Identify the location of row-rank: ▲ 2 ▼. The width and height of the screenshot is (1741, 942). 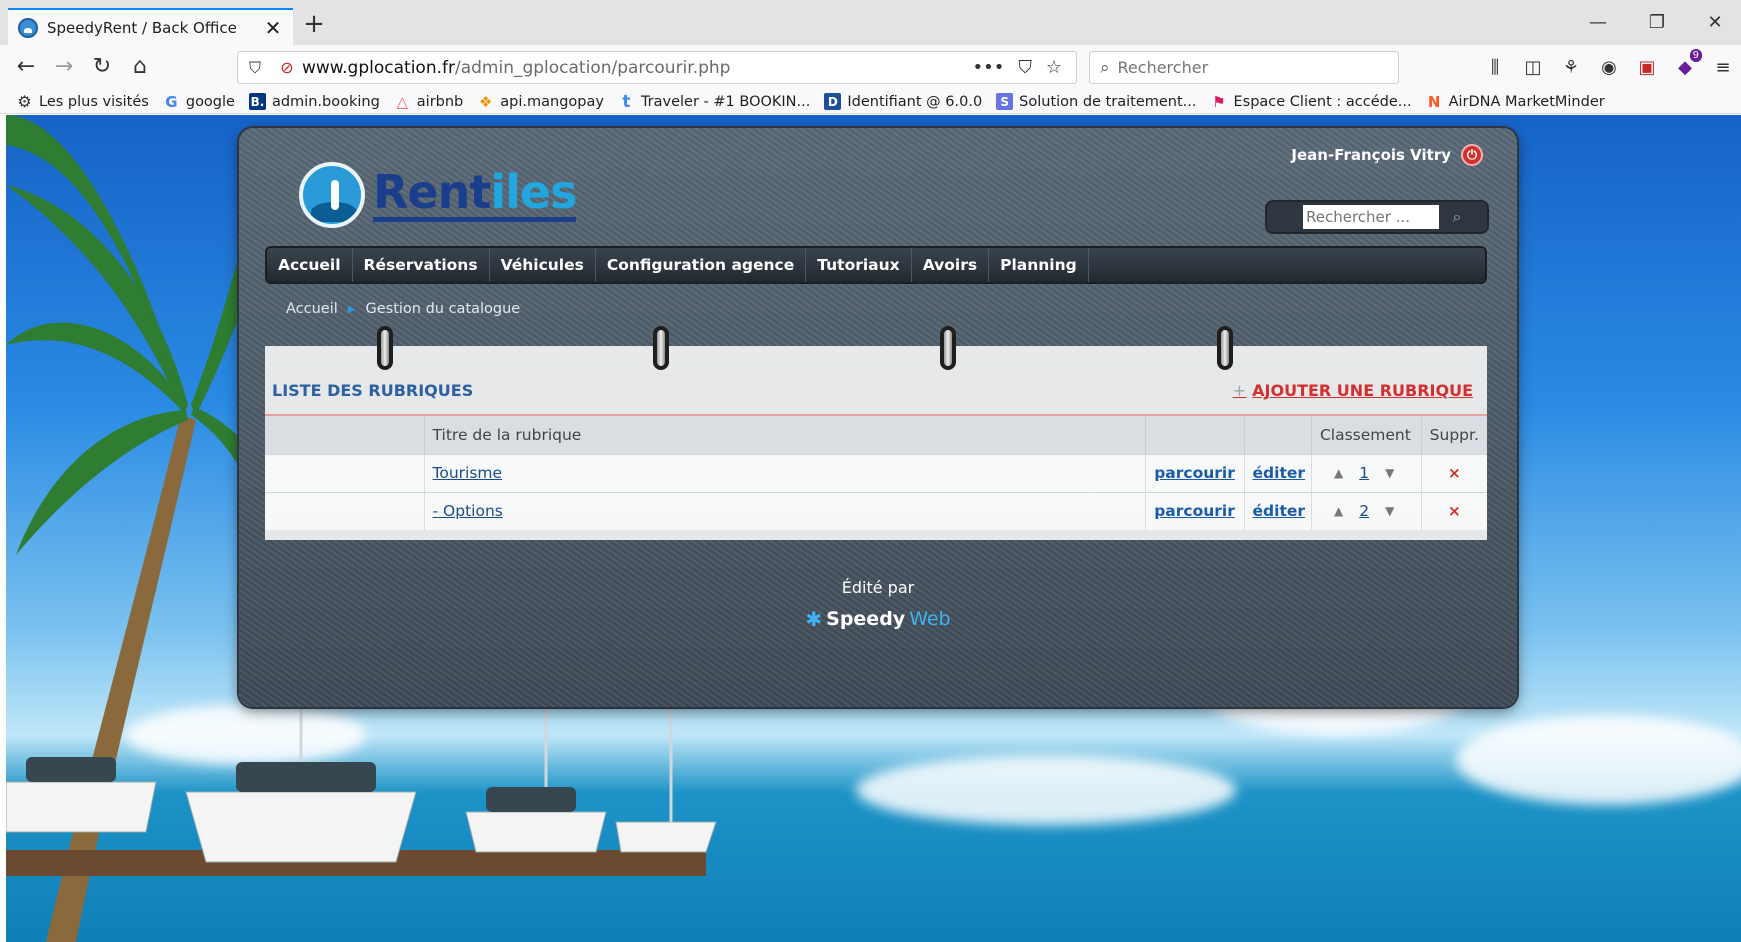
(1366, 510).